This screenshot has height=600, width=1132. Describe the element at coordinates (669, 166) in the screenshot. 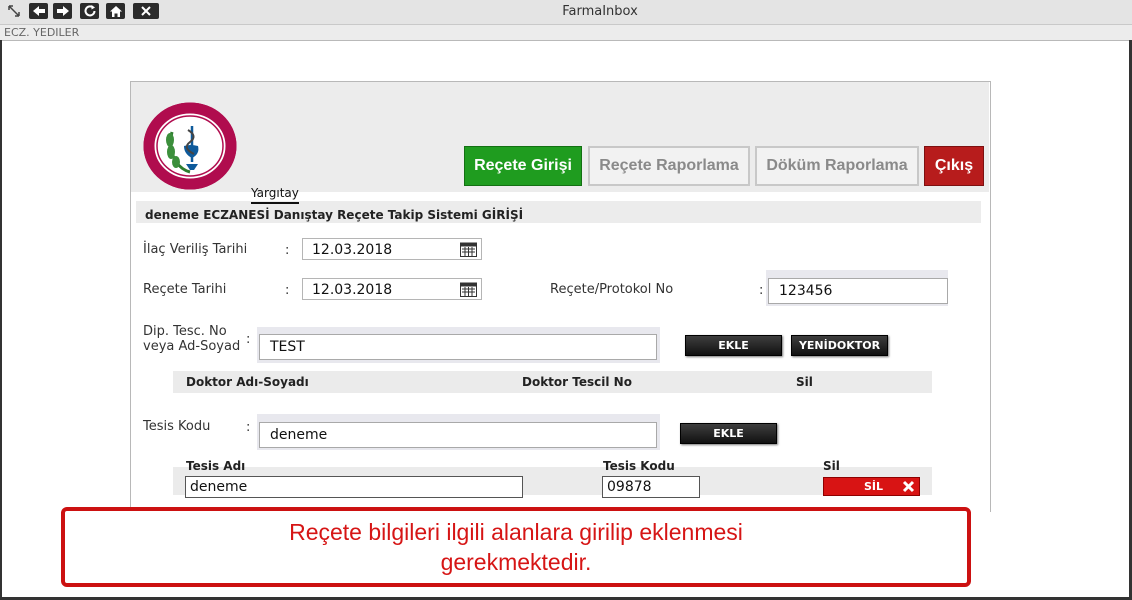

I see `recete-raporlama-button: Reçete Raporlama` at that location.